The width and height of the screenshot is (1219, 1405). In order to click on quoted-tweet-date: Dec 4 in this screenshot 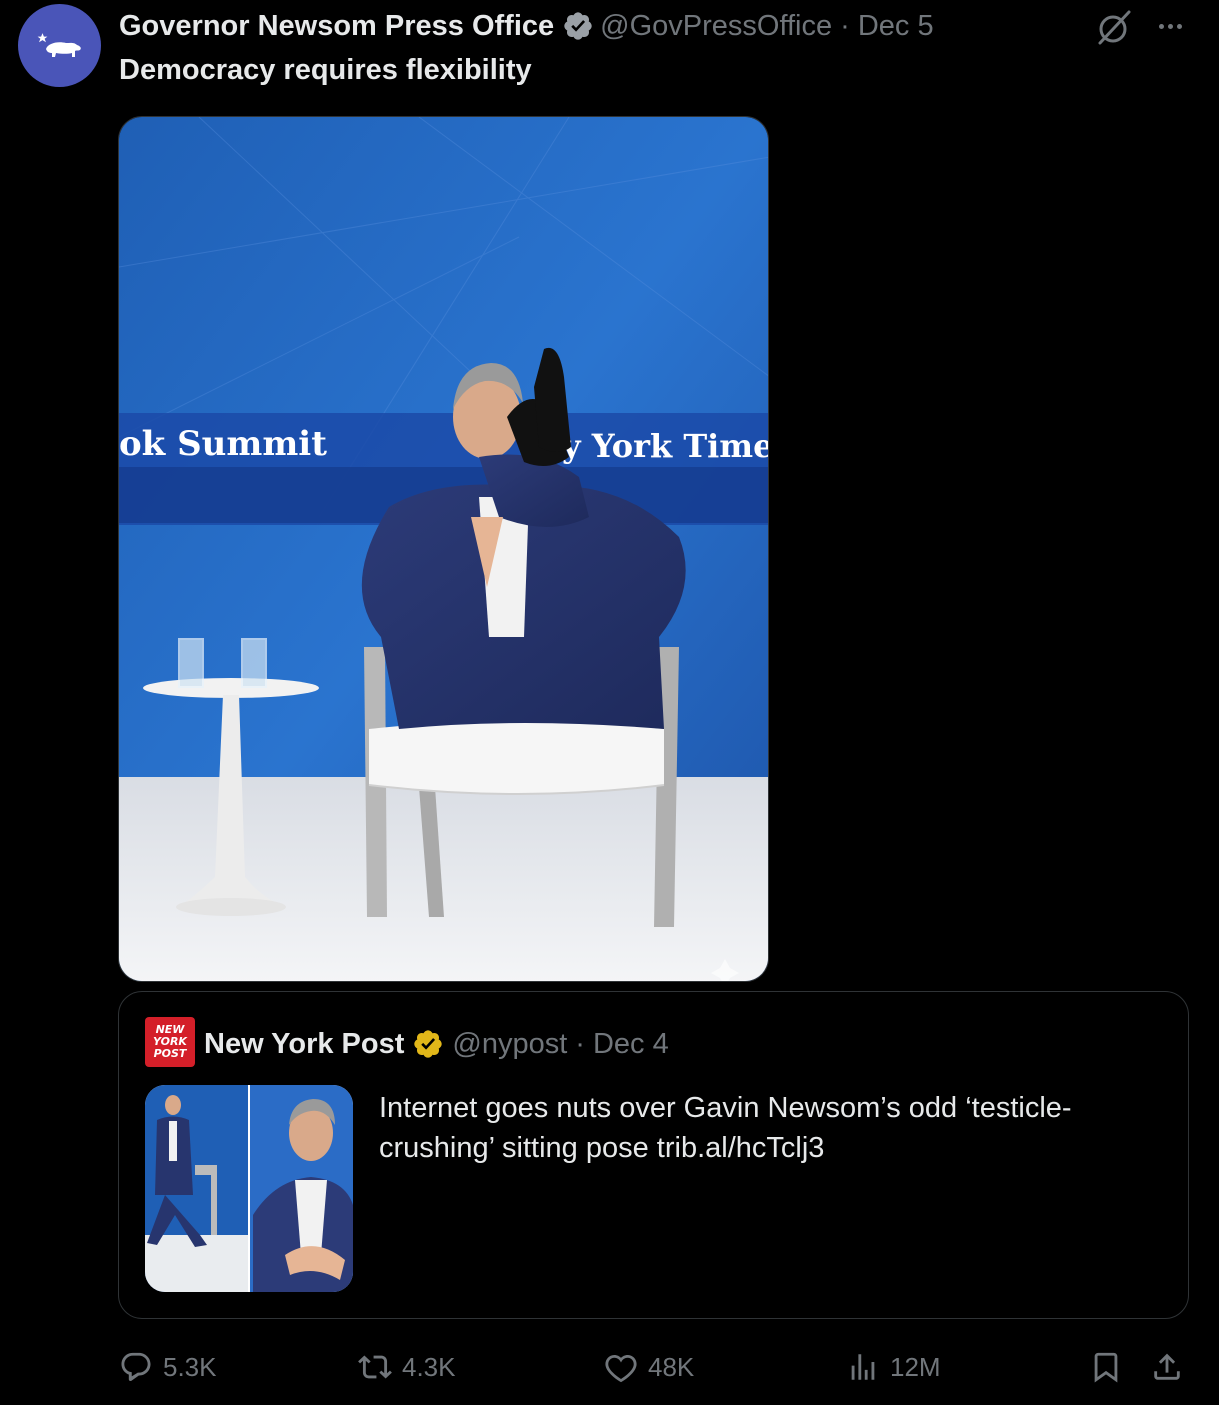, I will do `click(631, 1044)`.